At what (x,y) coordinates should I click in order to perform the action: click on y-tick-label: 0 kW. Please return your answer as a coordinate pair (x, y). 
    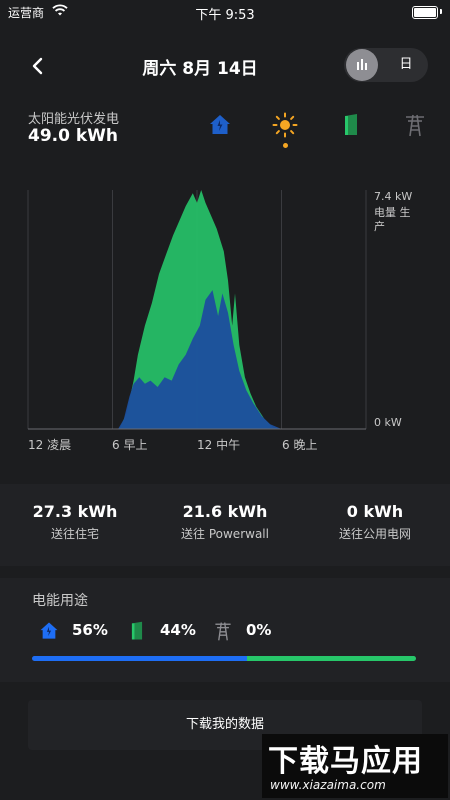
    Looking at the image, I should click on (388, 422).